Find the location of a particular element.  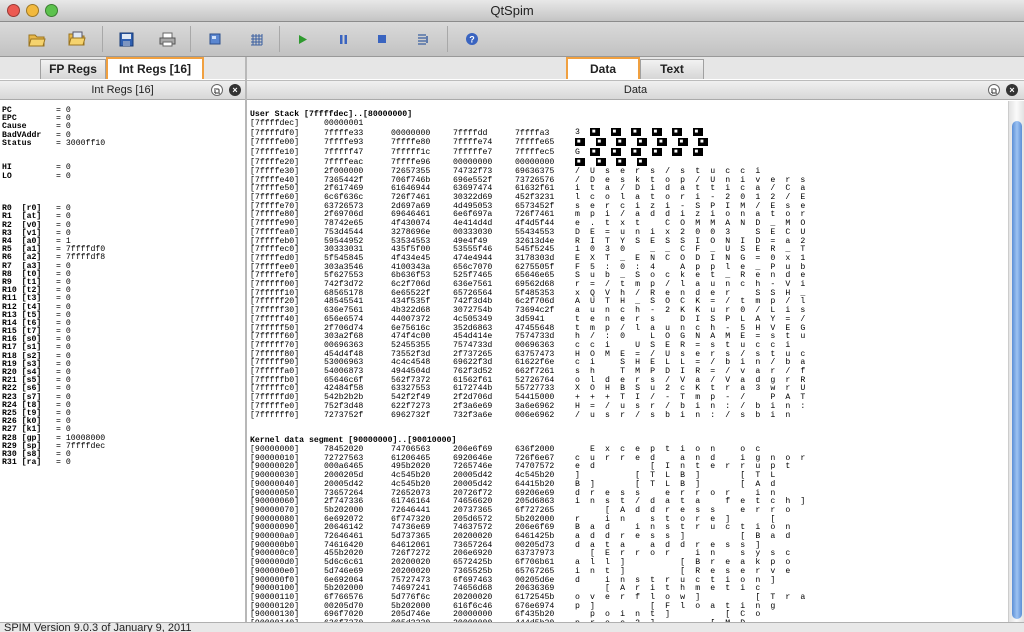

pause-icon is located at coordinates (343, 39).